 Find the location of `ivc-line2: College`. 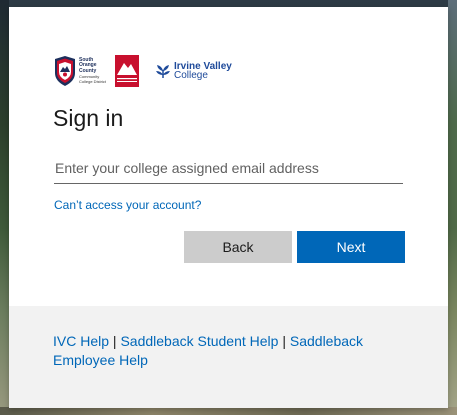

ivc-line2: College is located at coordinates (191, 75).